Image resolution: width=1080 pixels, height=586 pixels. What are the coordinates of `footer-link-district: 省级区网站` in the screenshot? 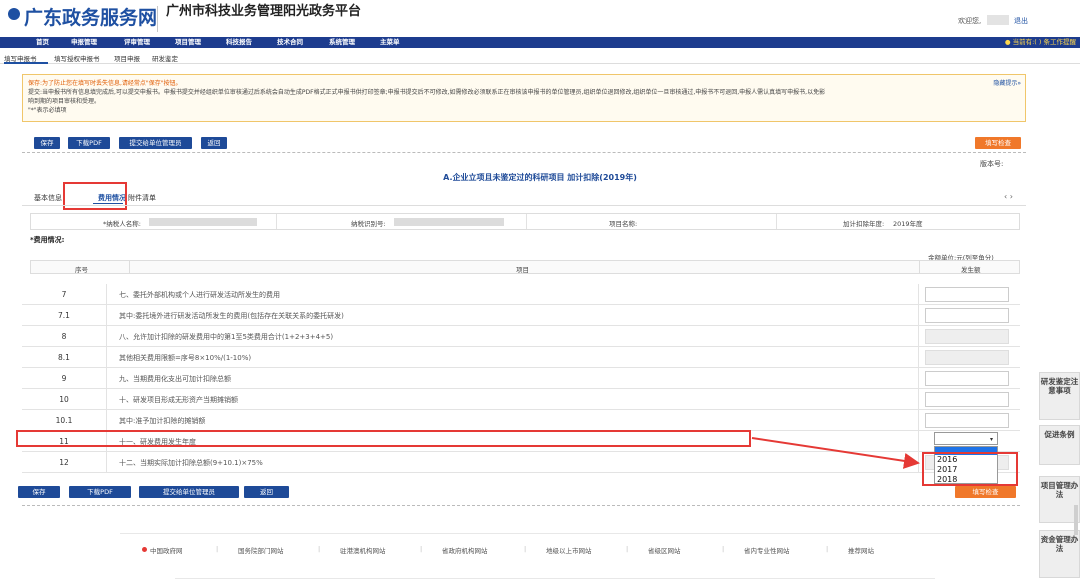 It's located at (664, 550).